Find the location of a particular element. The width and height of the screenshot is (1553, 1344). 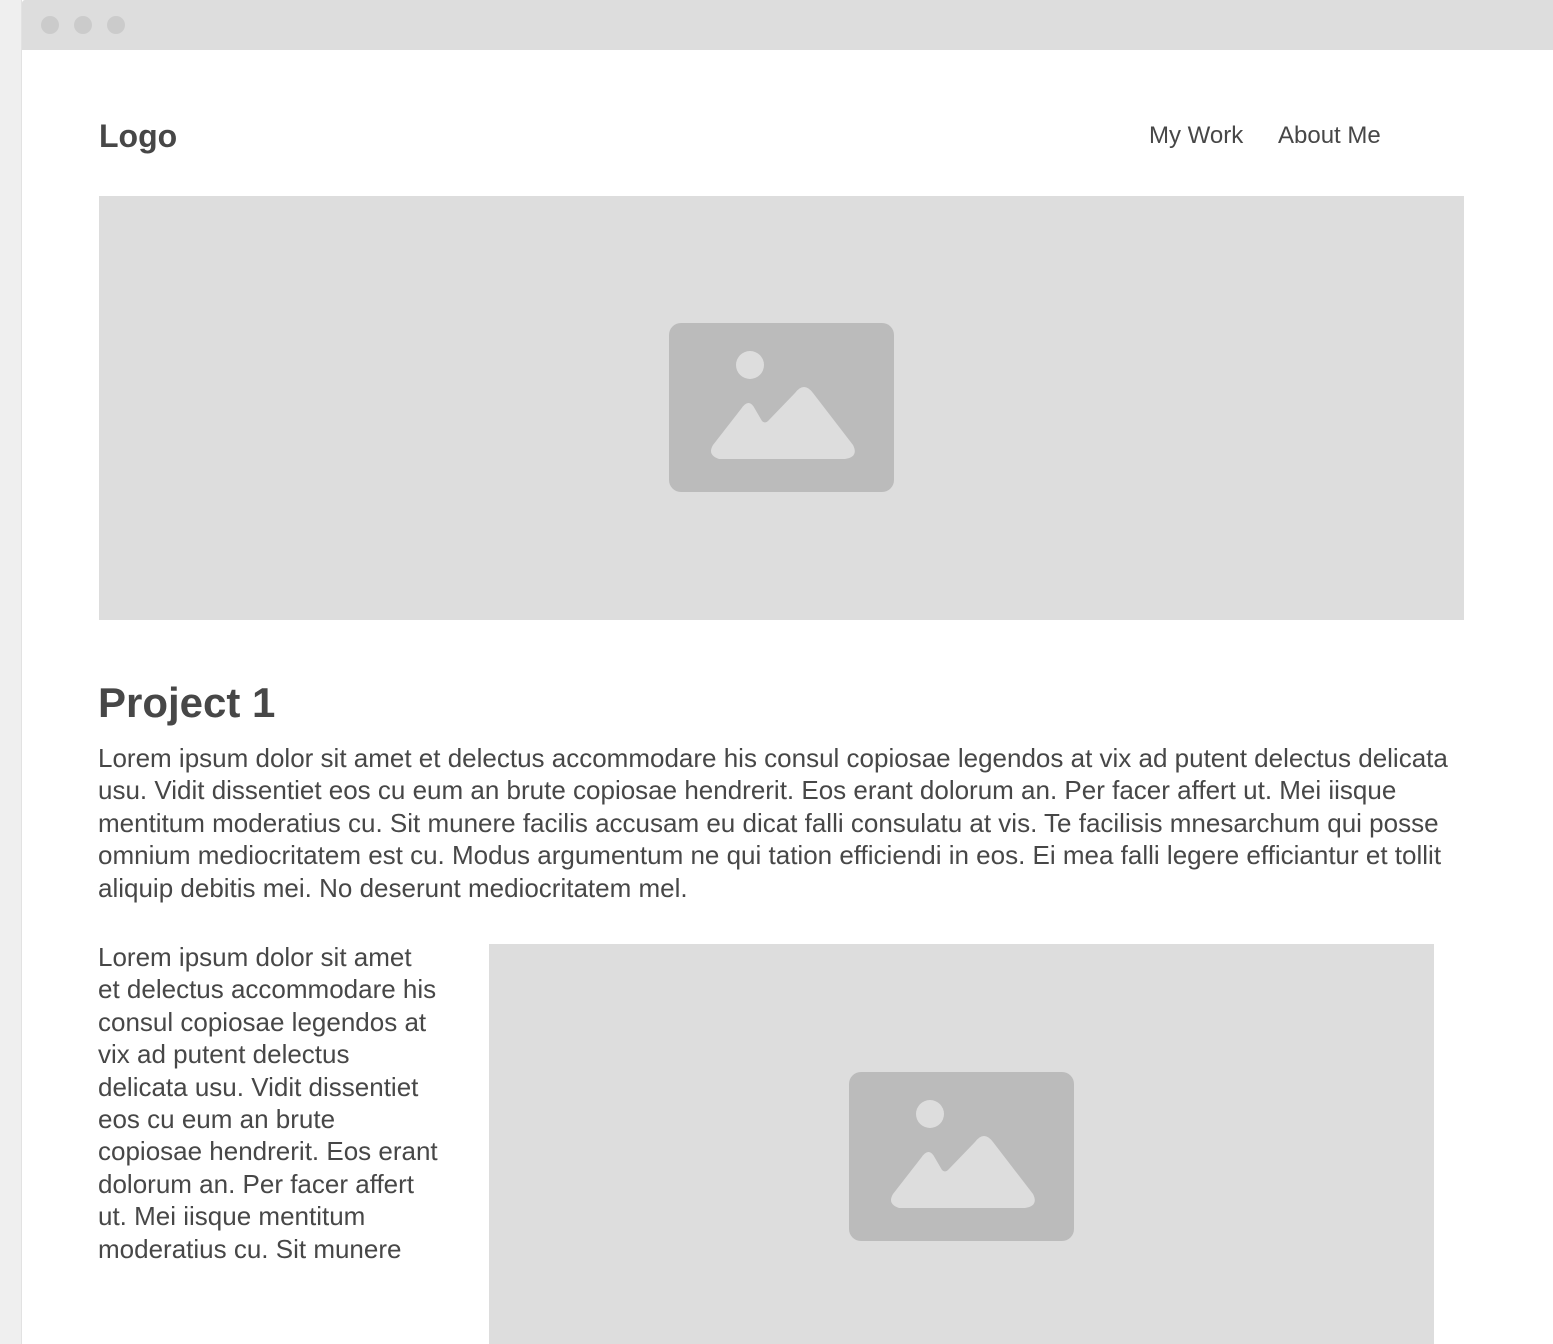

window-maximize-button is located at coordinates (116, 25).